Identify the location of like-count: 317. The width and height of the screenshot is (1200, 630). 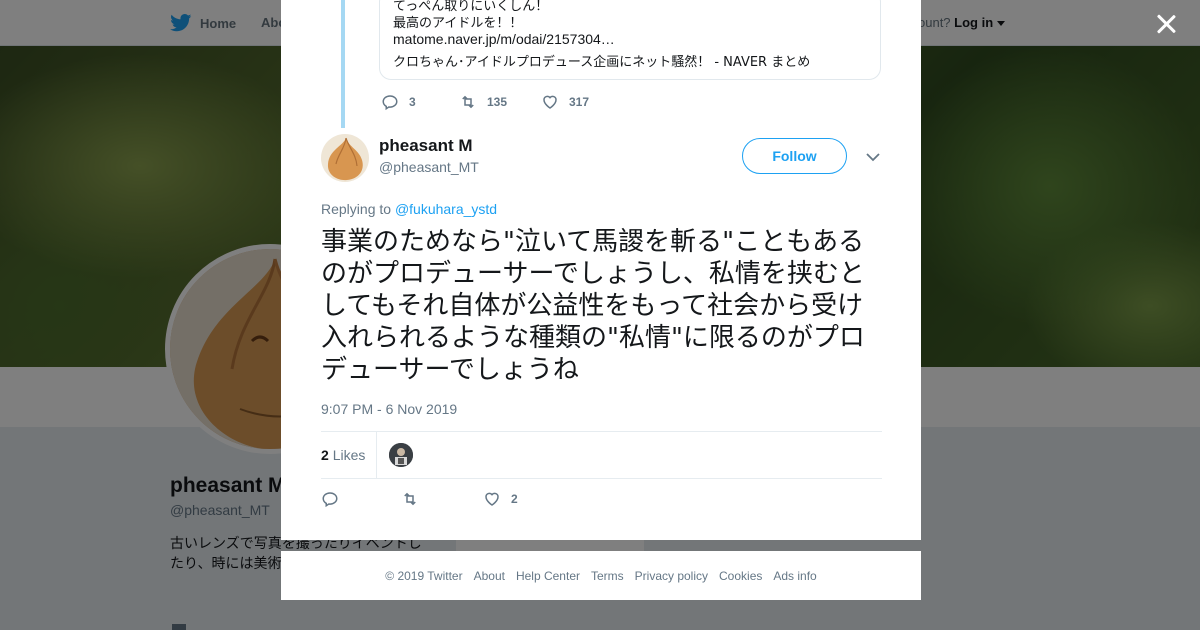
(579, 102).